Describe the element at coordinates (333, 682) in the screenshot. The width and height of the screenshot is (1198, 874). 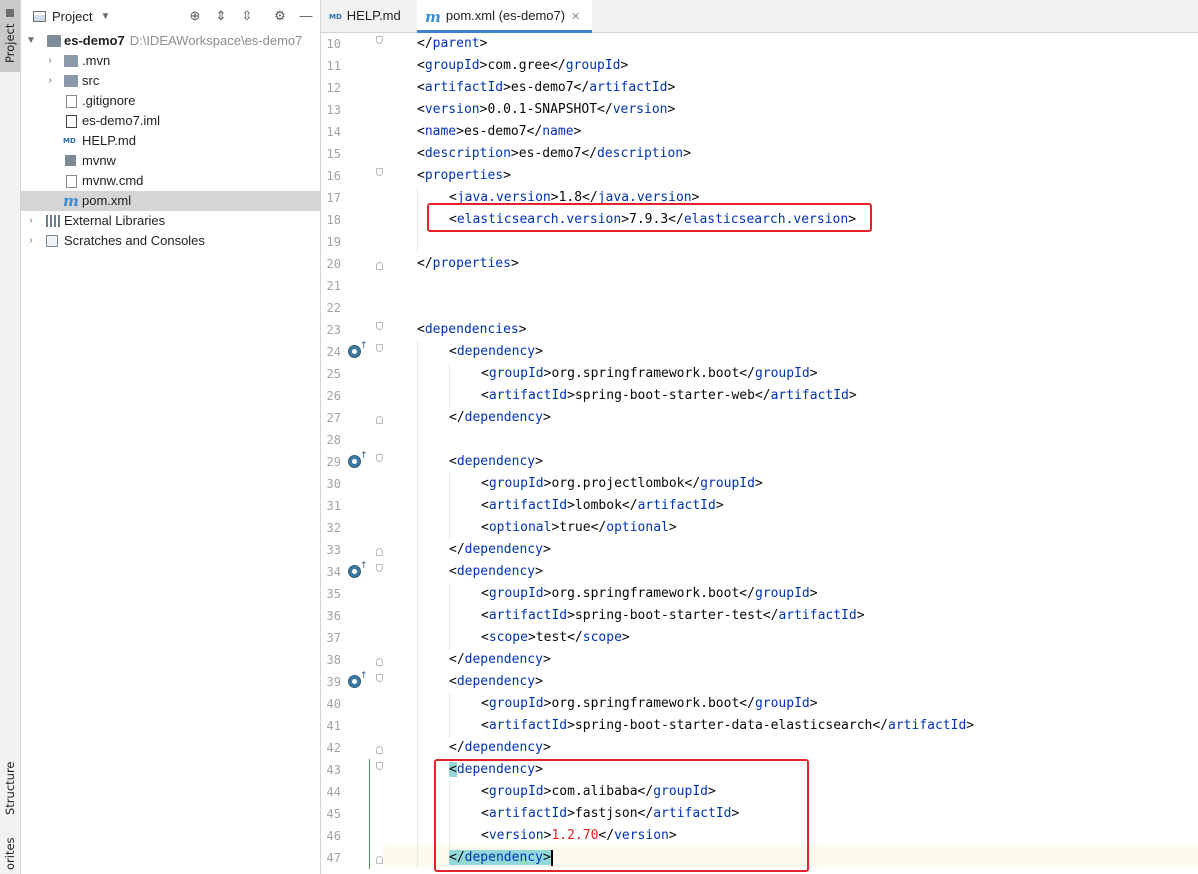
I see `line-number: 39` at that location.